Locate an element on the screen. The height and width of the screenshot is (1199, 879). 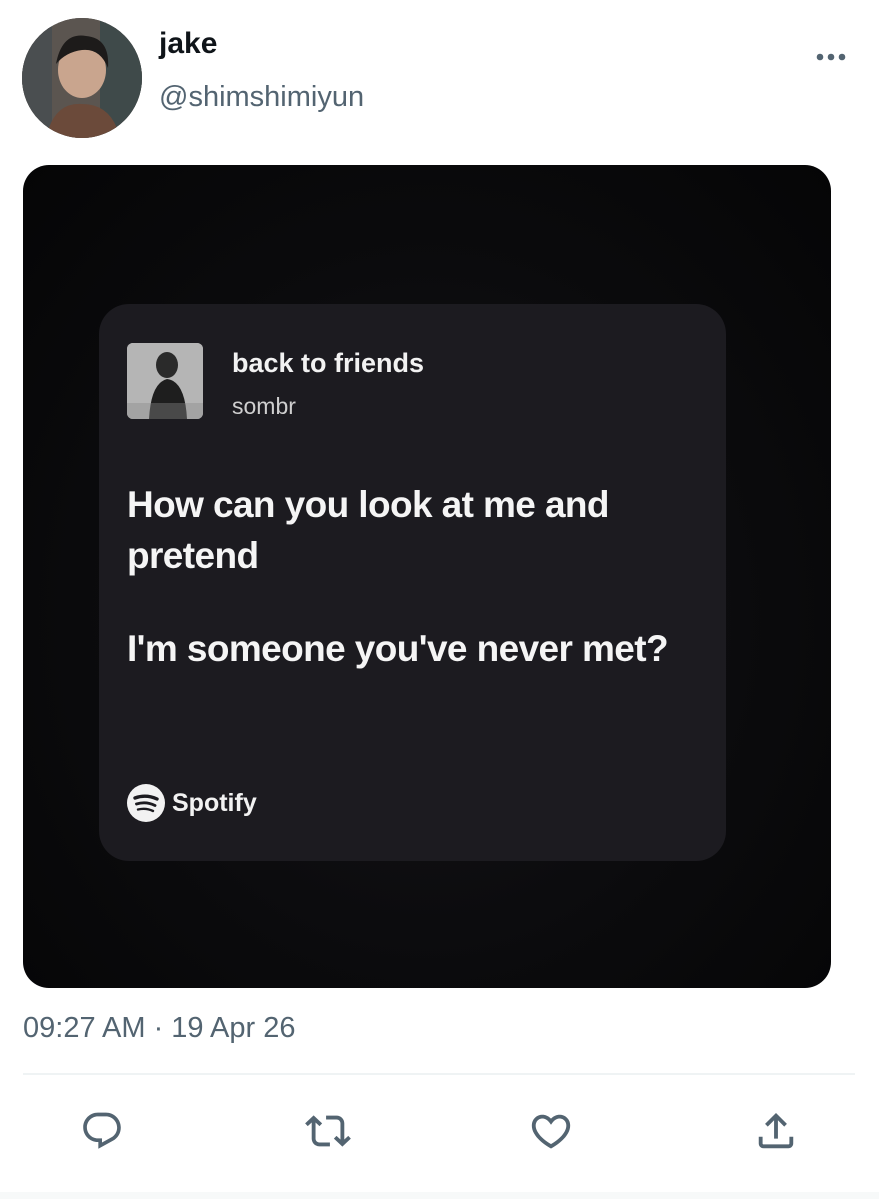
lyric-line: How can you look at me and pretend is located at coordinates (368, 530).